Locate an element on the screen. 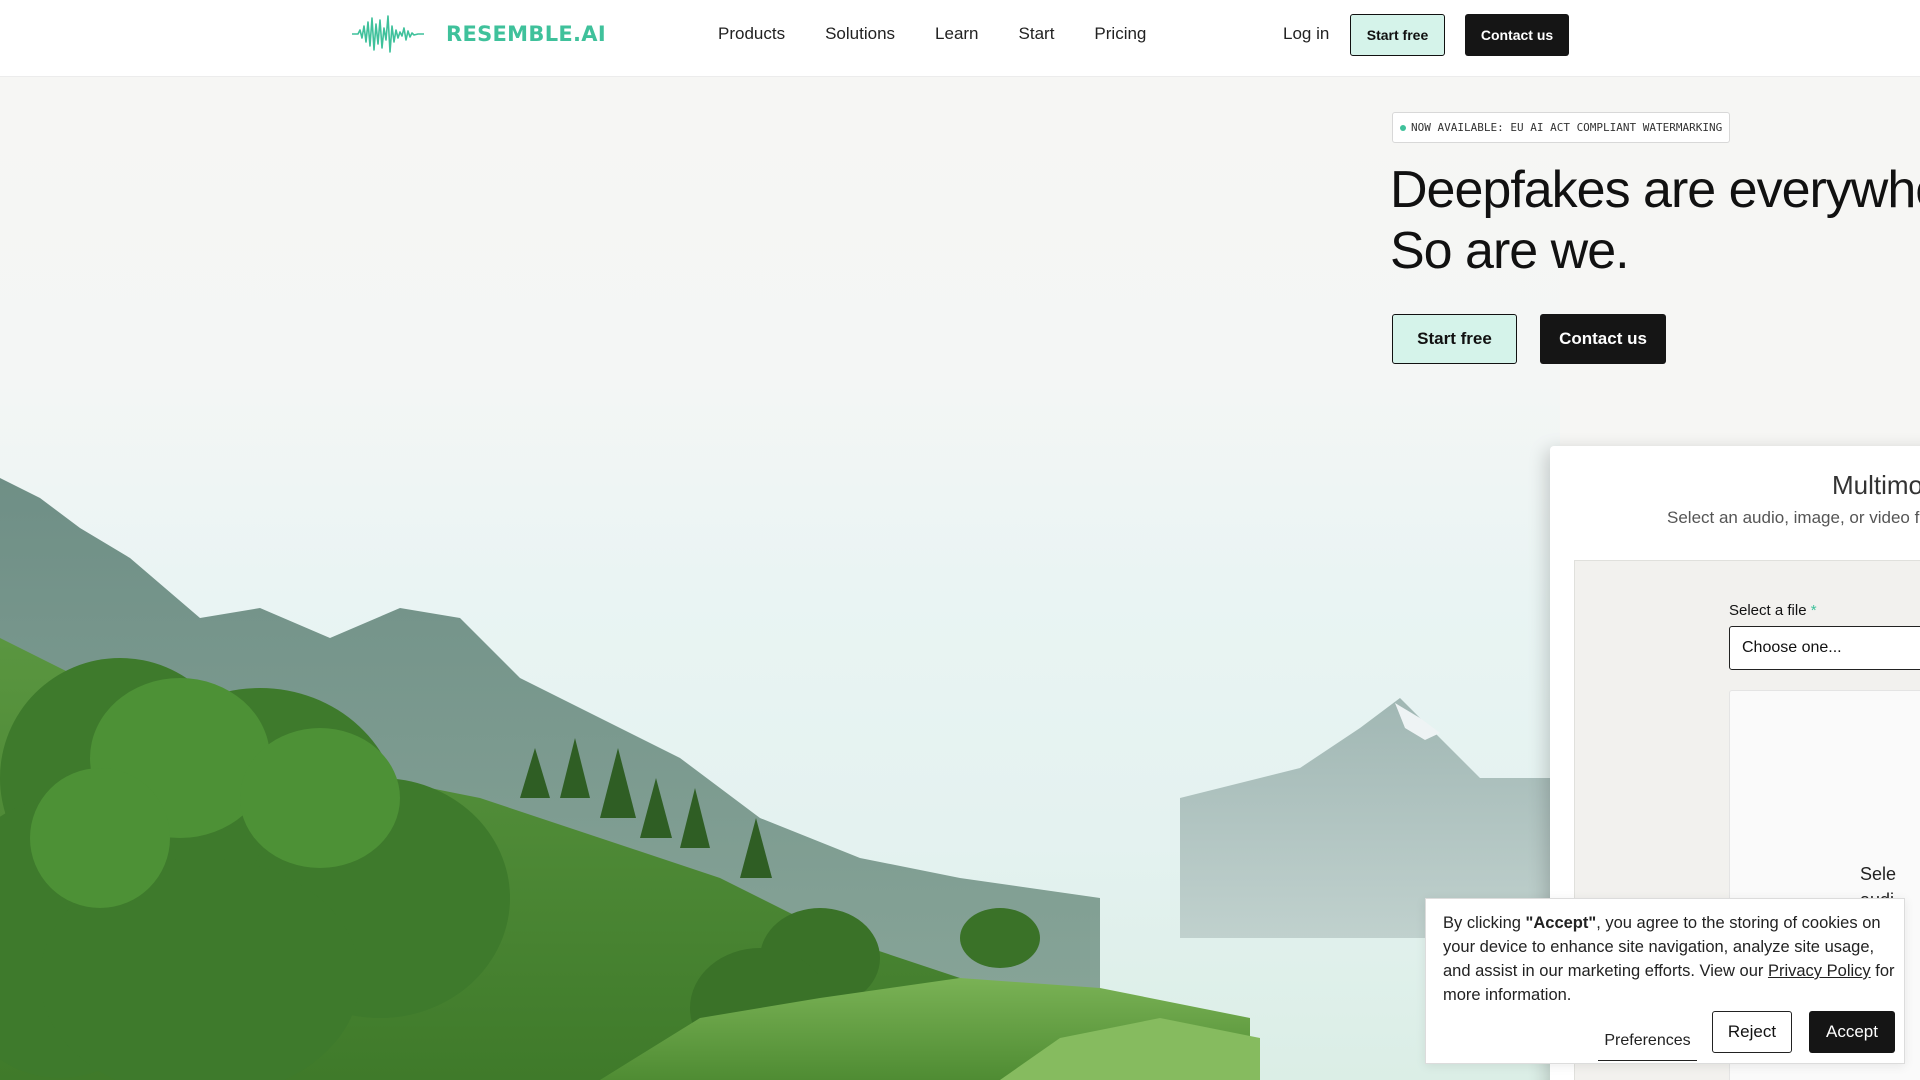 This screenshot has height=1080, width=1920. file-select-label: Select a file * is located at coordinates (1773, 610).